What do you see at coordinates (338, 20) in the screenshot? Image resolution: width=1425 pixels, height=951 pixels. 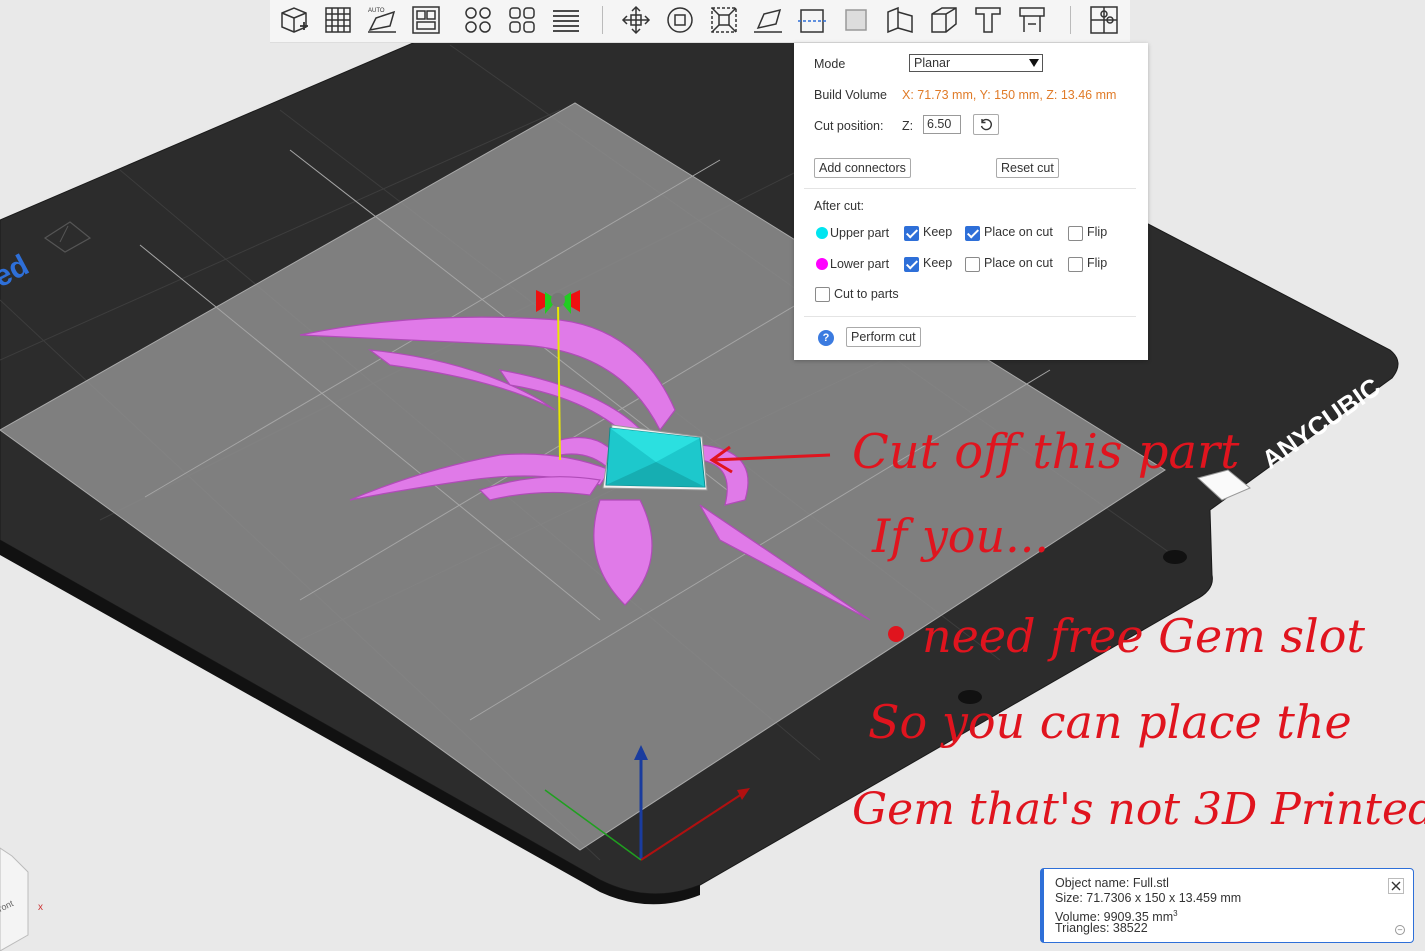 I see `arrange-grid-icon` at bounding box center [338, 20].